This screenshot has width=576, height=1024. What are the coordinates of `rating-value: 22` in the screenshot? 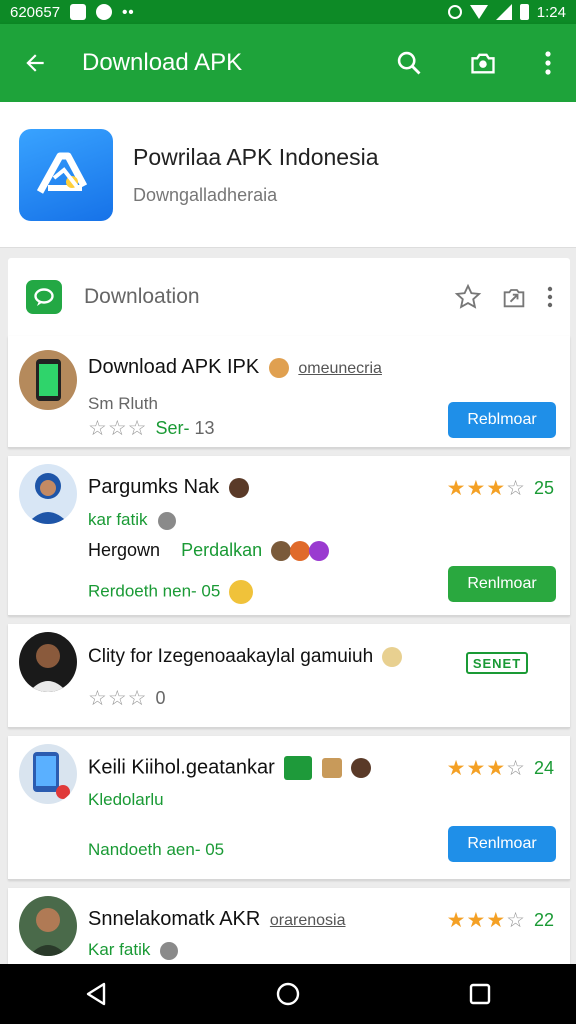 It's located at (543, 920).